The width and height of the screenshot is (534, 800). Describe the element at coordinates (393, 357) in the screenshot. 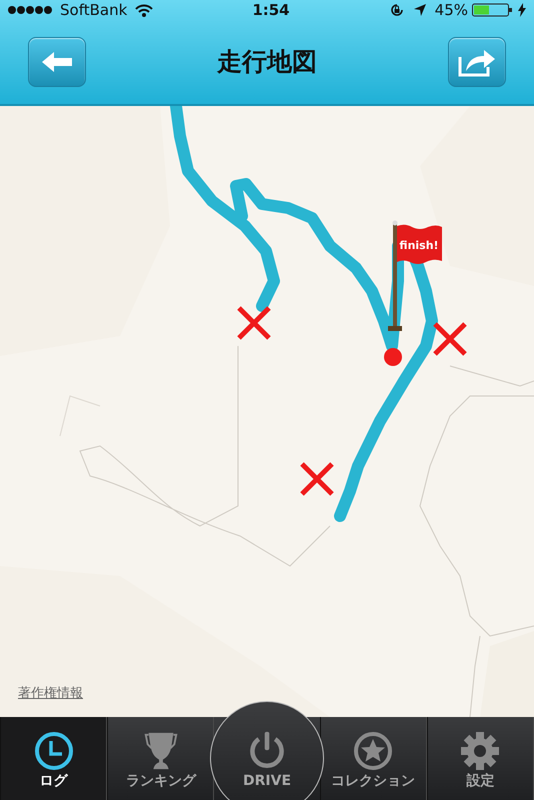

I see `end-point-dot` at that location.